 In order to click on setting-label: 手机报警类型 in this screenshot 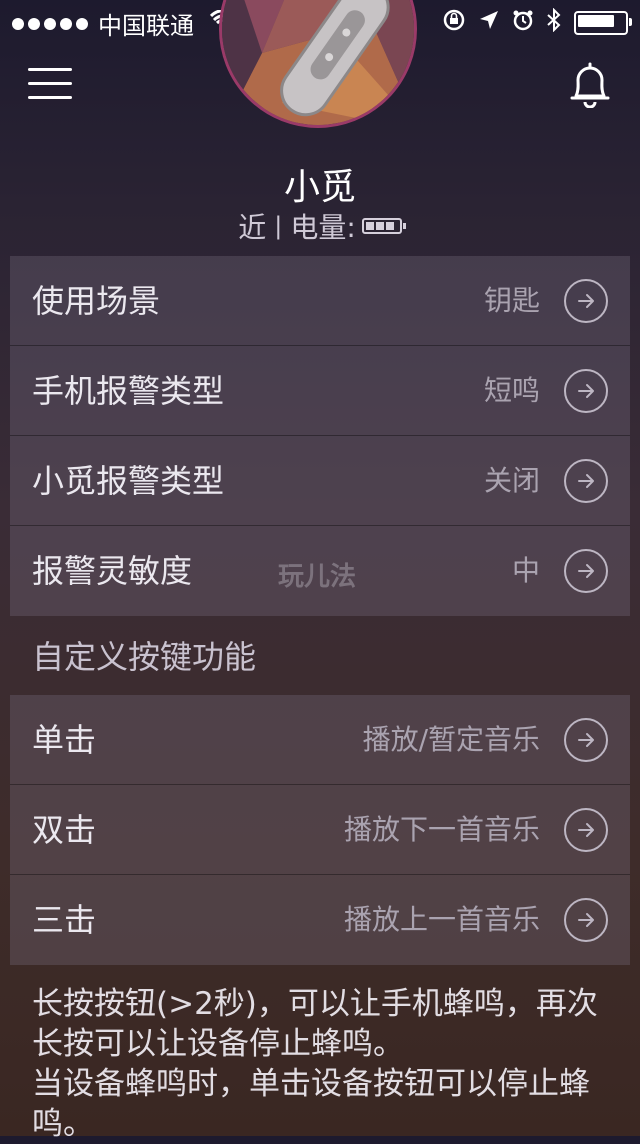, I will do `click(128, 391)`.